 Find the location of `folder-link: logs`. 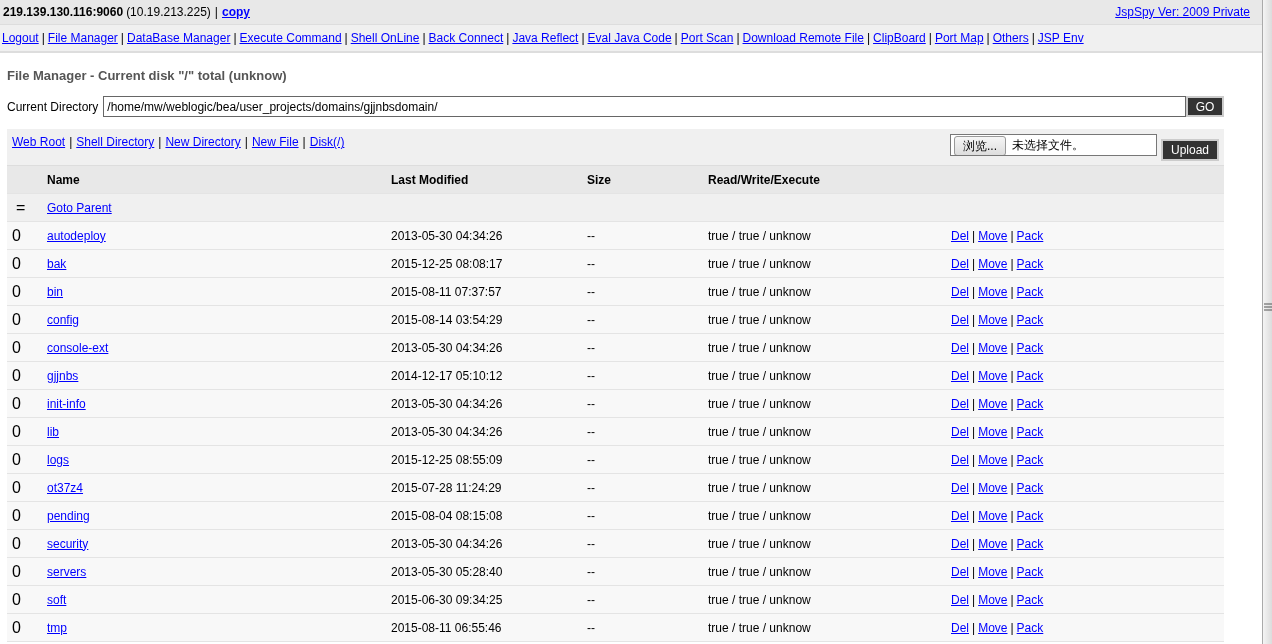

folder-link: logs is located at coordinates (58, 459).